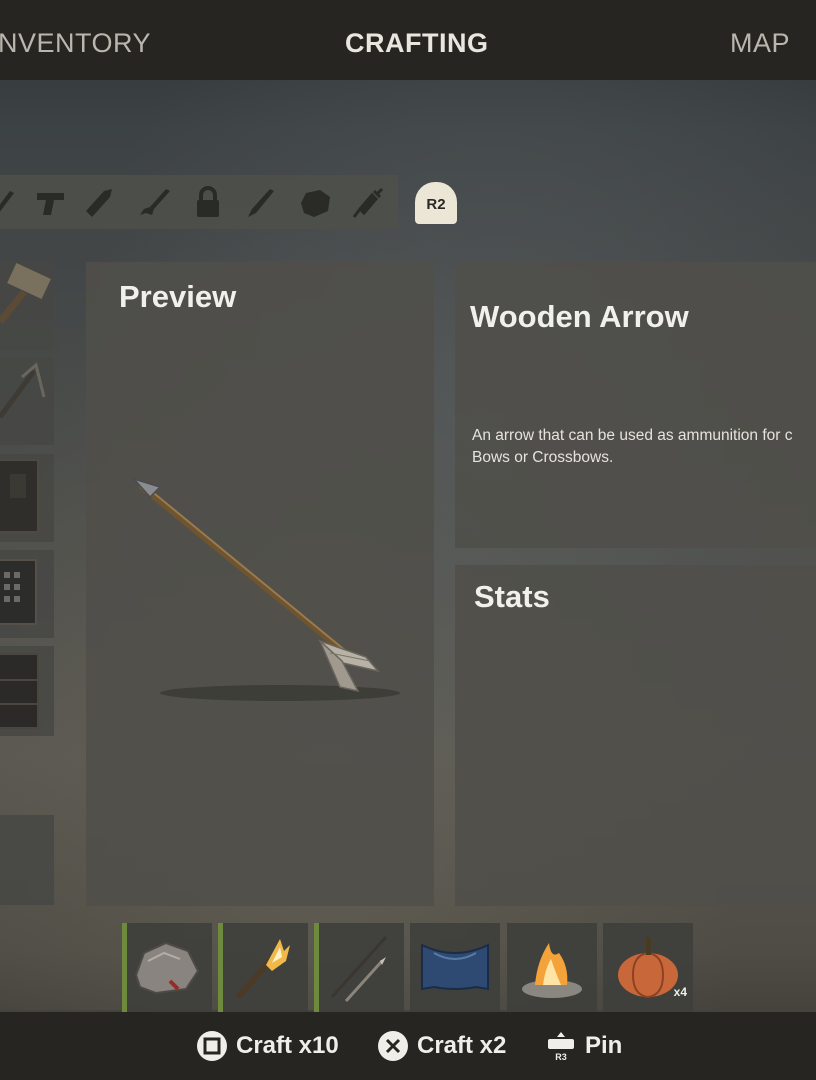 The image size is (816, 1080). What do you see at coordinates (23, 390) in the screenshot?
I see `pickaxe-icon` at bounding box center [23, 390].